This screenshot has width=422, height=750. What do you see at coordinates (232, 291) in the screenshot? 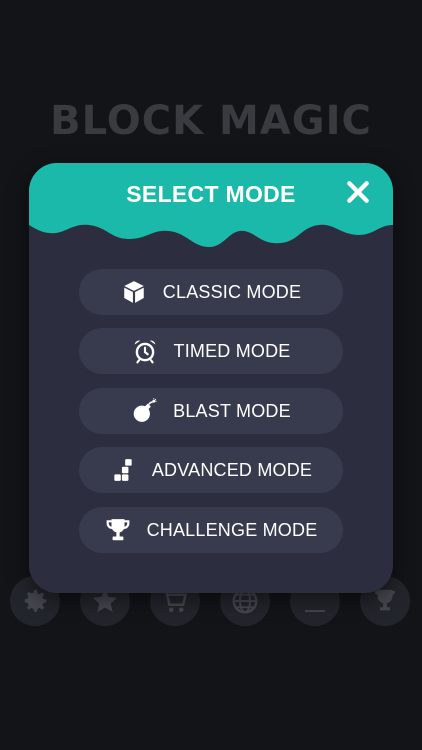
I see `mode-label: CLASSIC MODE` at bounding box center [232, 291].